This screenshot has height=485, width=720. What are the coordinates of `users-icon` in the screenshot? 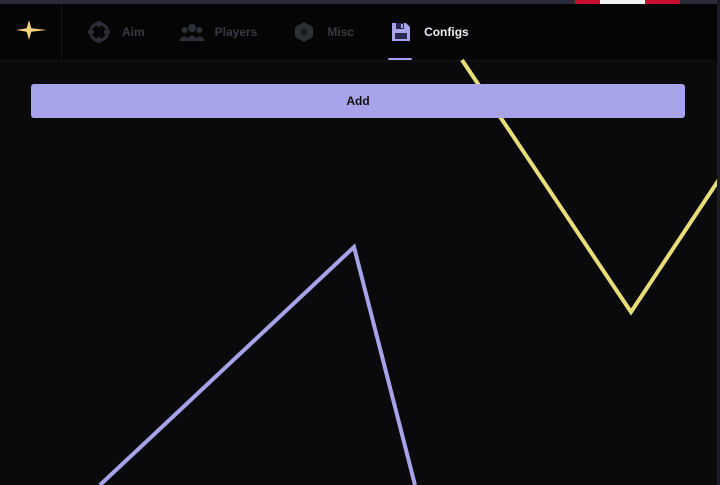 It's located at (191, 32).